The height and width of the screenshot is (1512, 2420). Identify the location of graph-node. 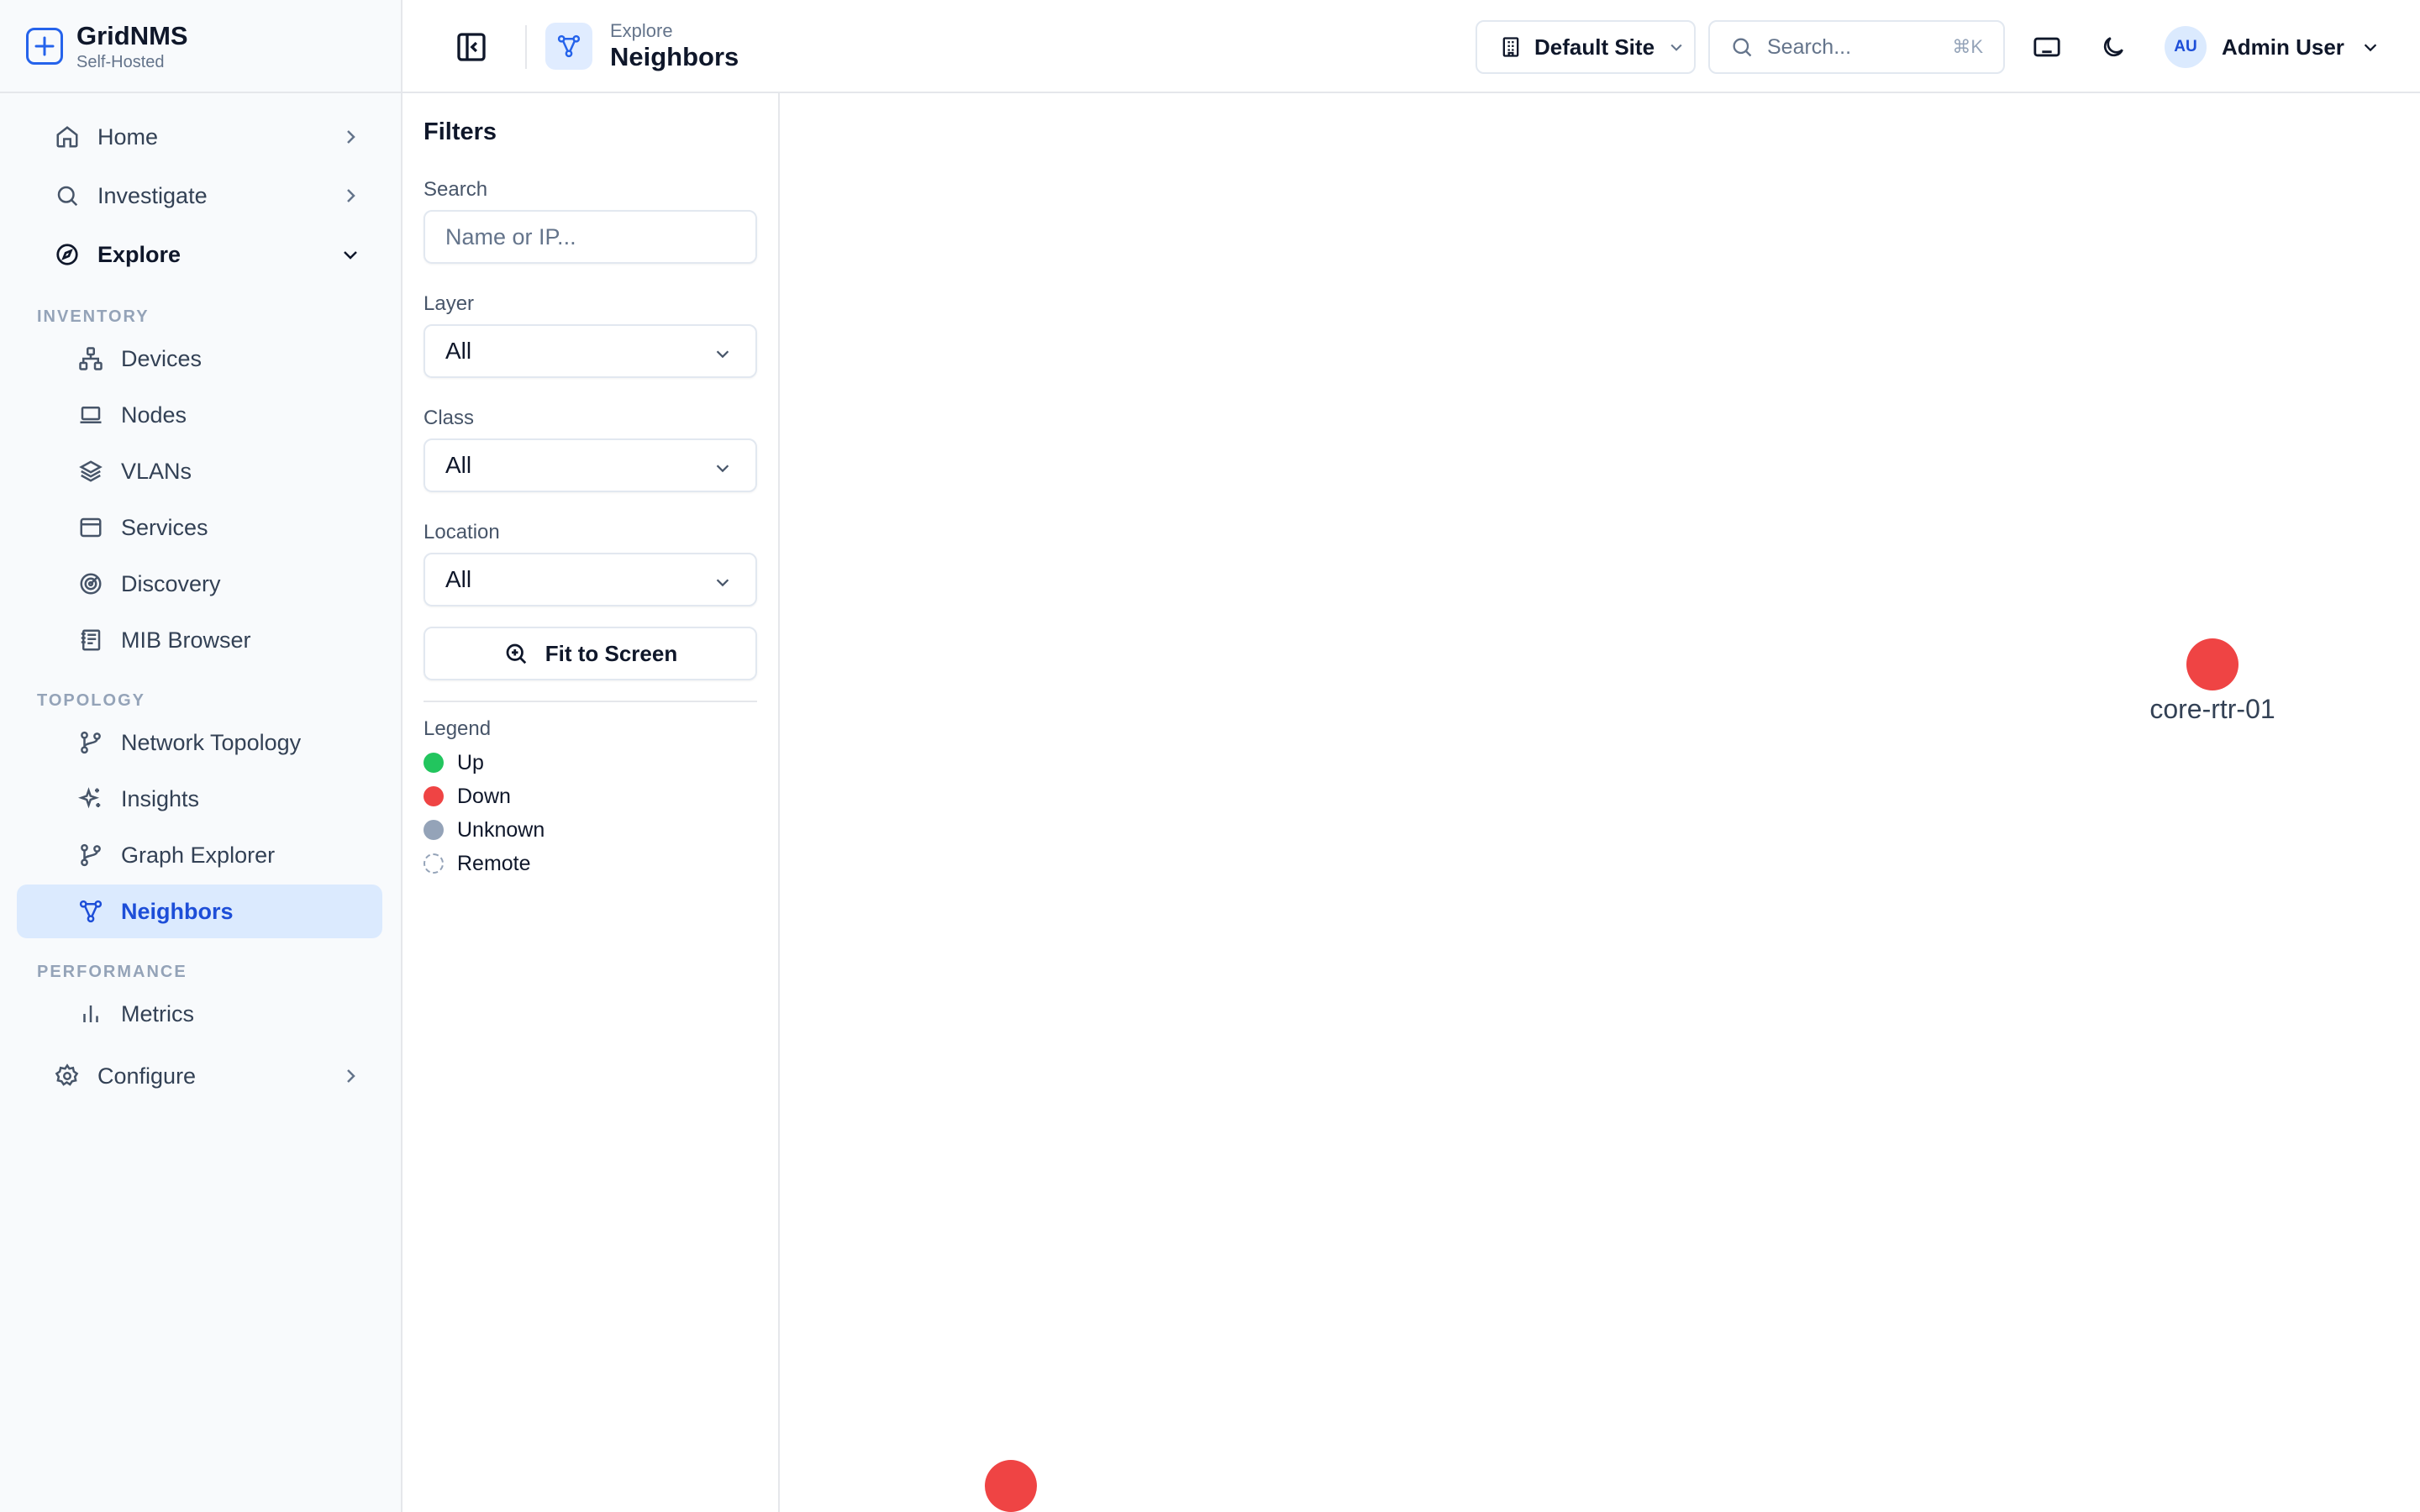
(1011, 1486).